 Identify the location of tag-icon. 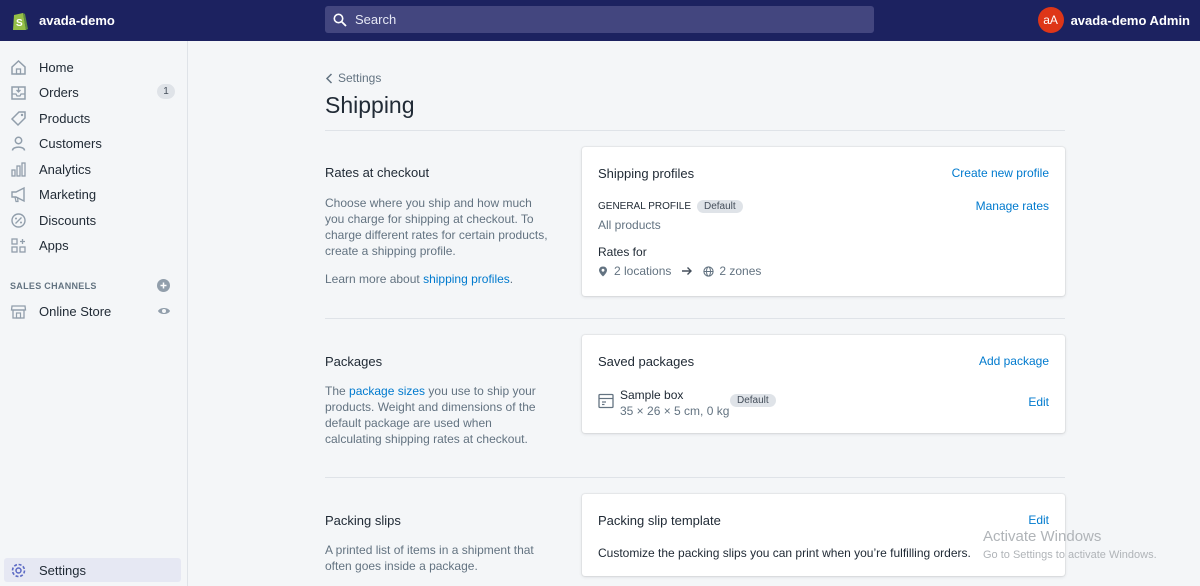
(18, 118).